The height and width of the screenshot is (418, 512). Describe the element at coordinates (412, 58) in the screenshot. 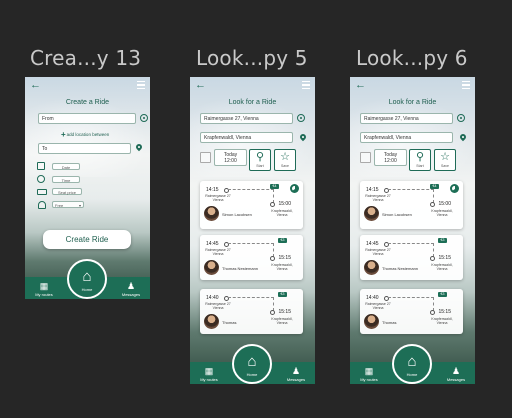

I see `frame-title-look-6: Look...py 6` at that location.